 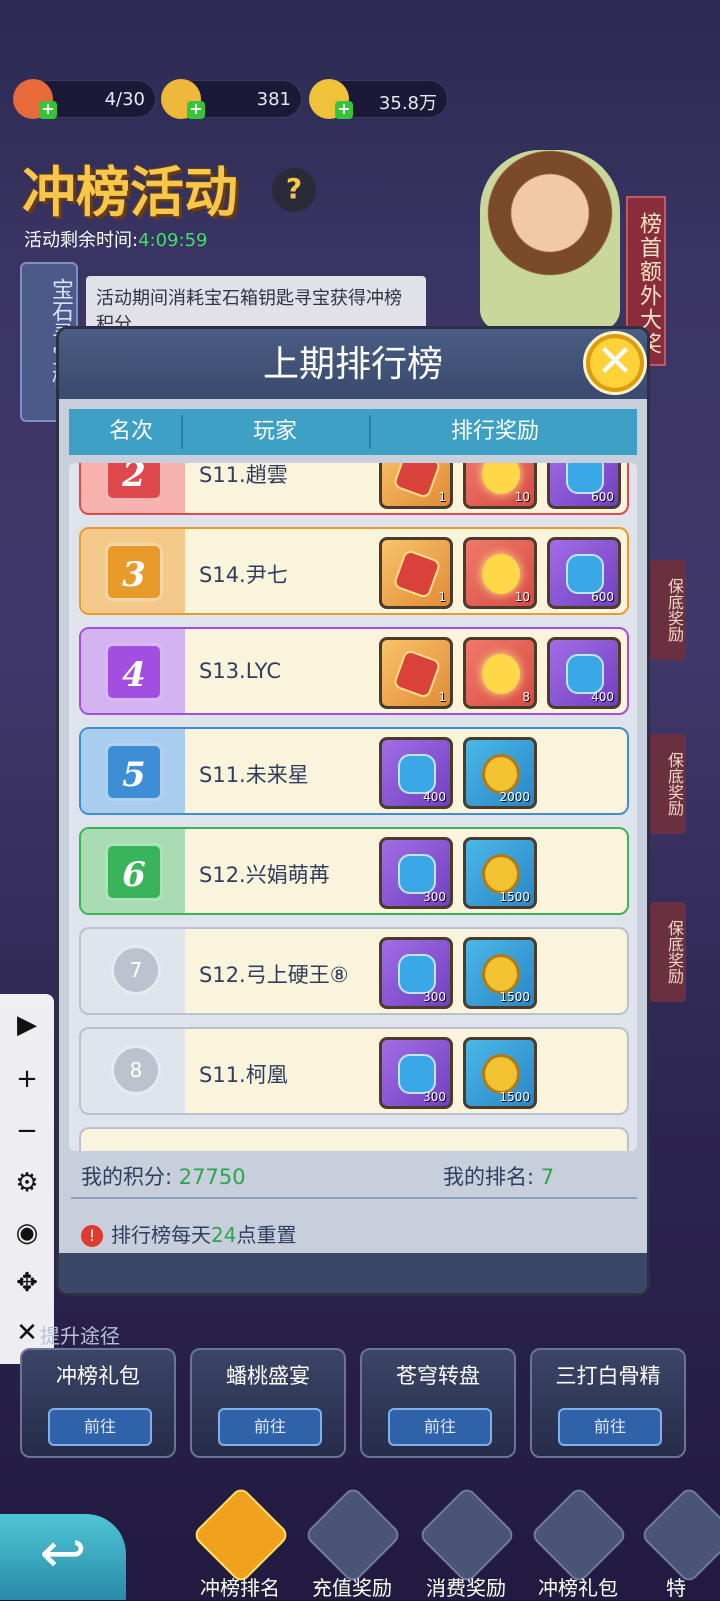 What do you see at coordinates (273, 99) in the screenshot?
I see `ingot-value: 381` at bounding box center [273, 99].